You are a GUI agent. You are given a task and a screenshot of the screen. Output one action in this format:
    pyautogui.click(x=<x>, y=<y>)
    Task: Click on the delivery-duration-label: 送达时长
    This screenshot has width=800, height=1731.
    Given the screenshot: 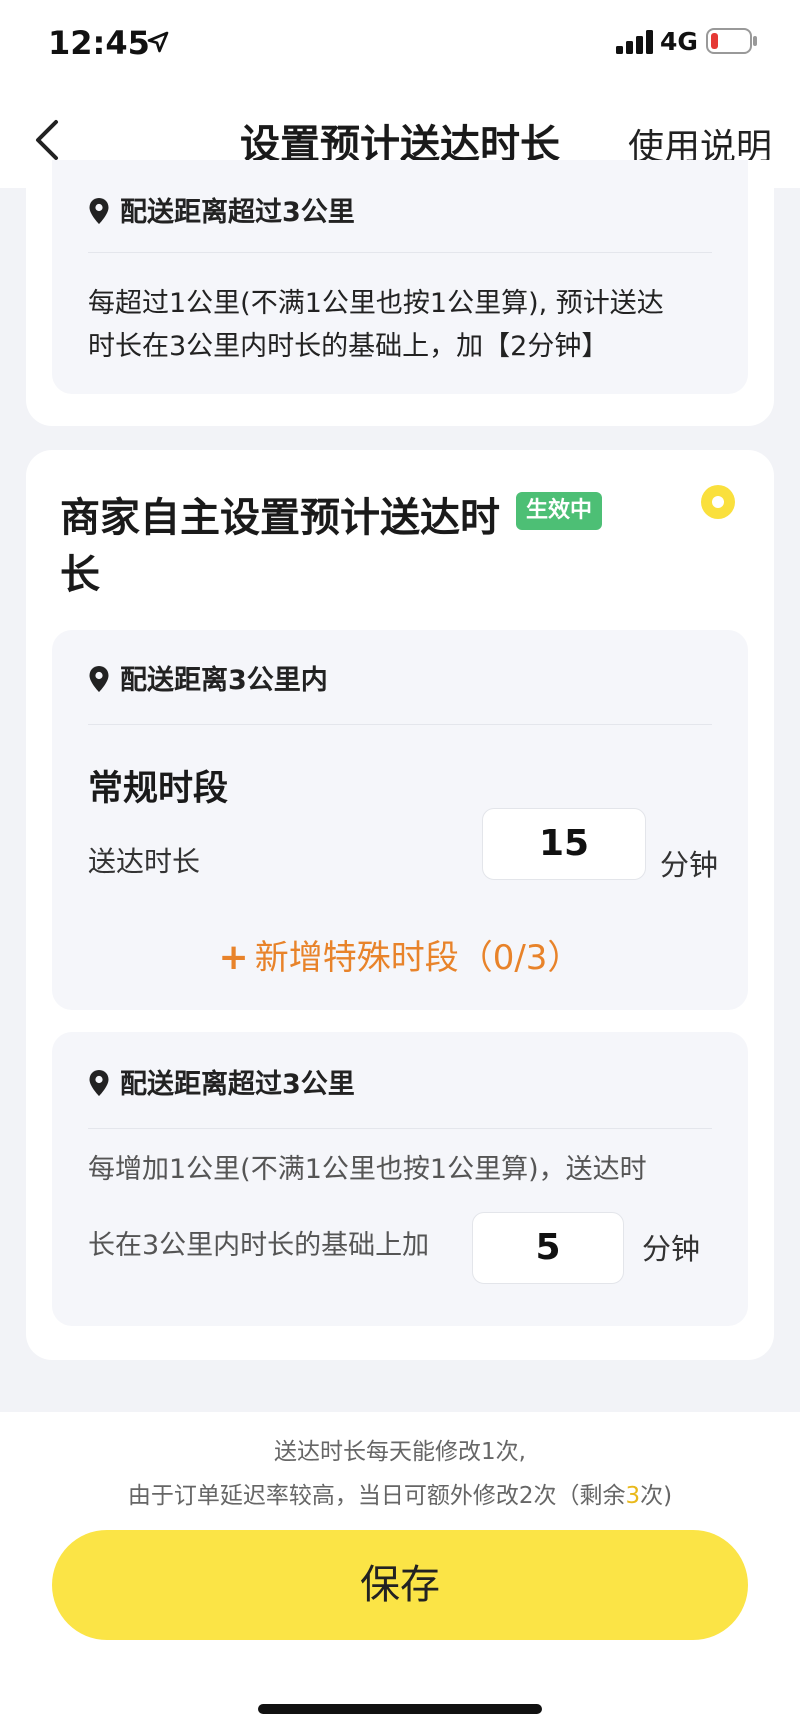 What is the action you would take?
    pyautogui.click(x=144, y=861)
    